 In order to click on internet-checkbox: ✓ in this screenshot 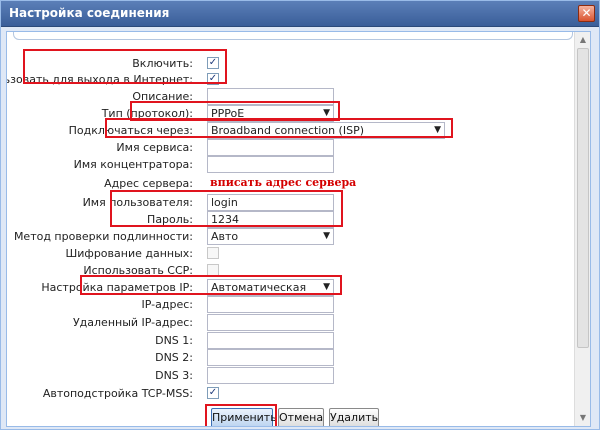, I will do `click(213, 79)`.